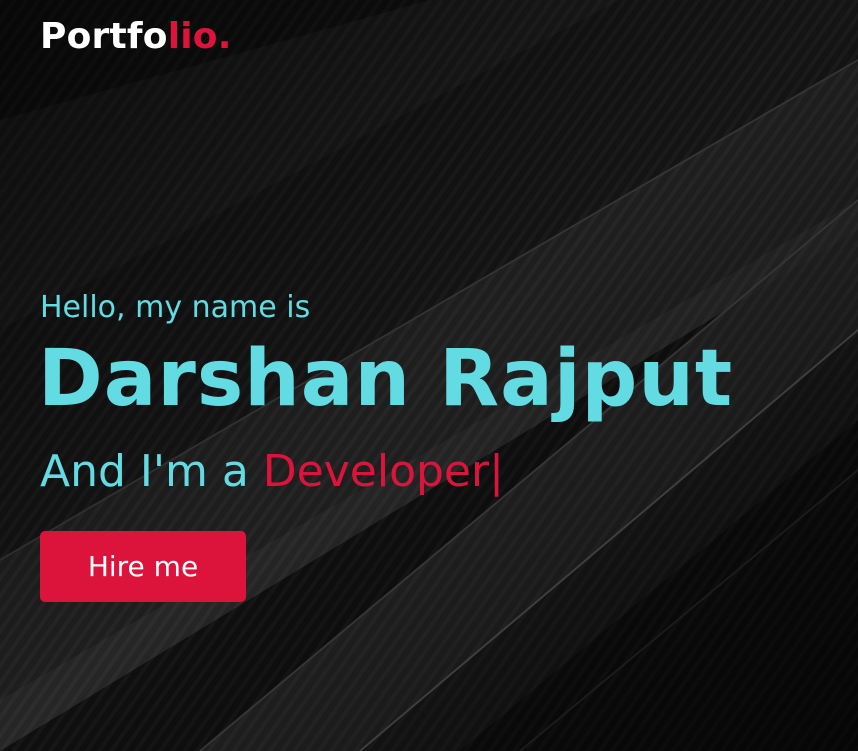  Describe the element at coordinates (496, 471) in the screenshot. I see `typing-cursor: |` at that location.